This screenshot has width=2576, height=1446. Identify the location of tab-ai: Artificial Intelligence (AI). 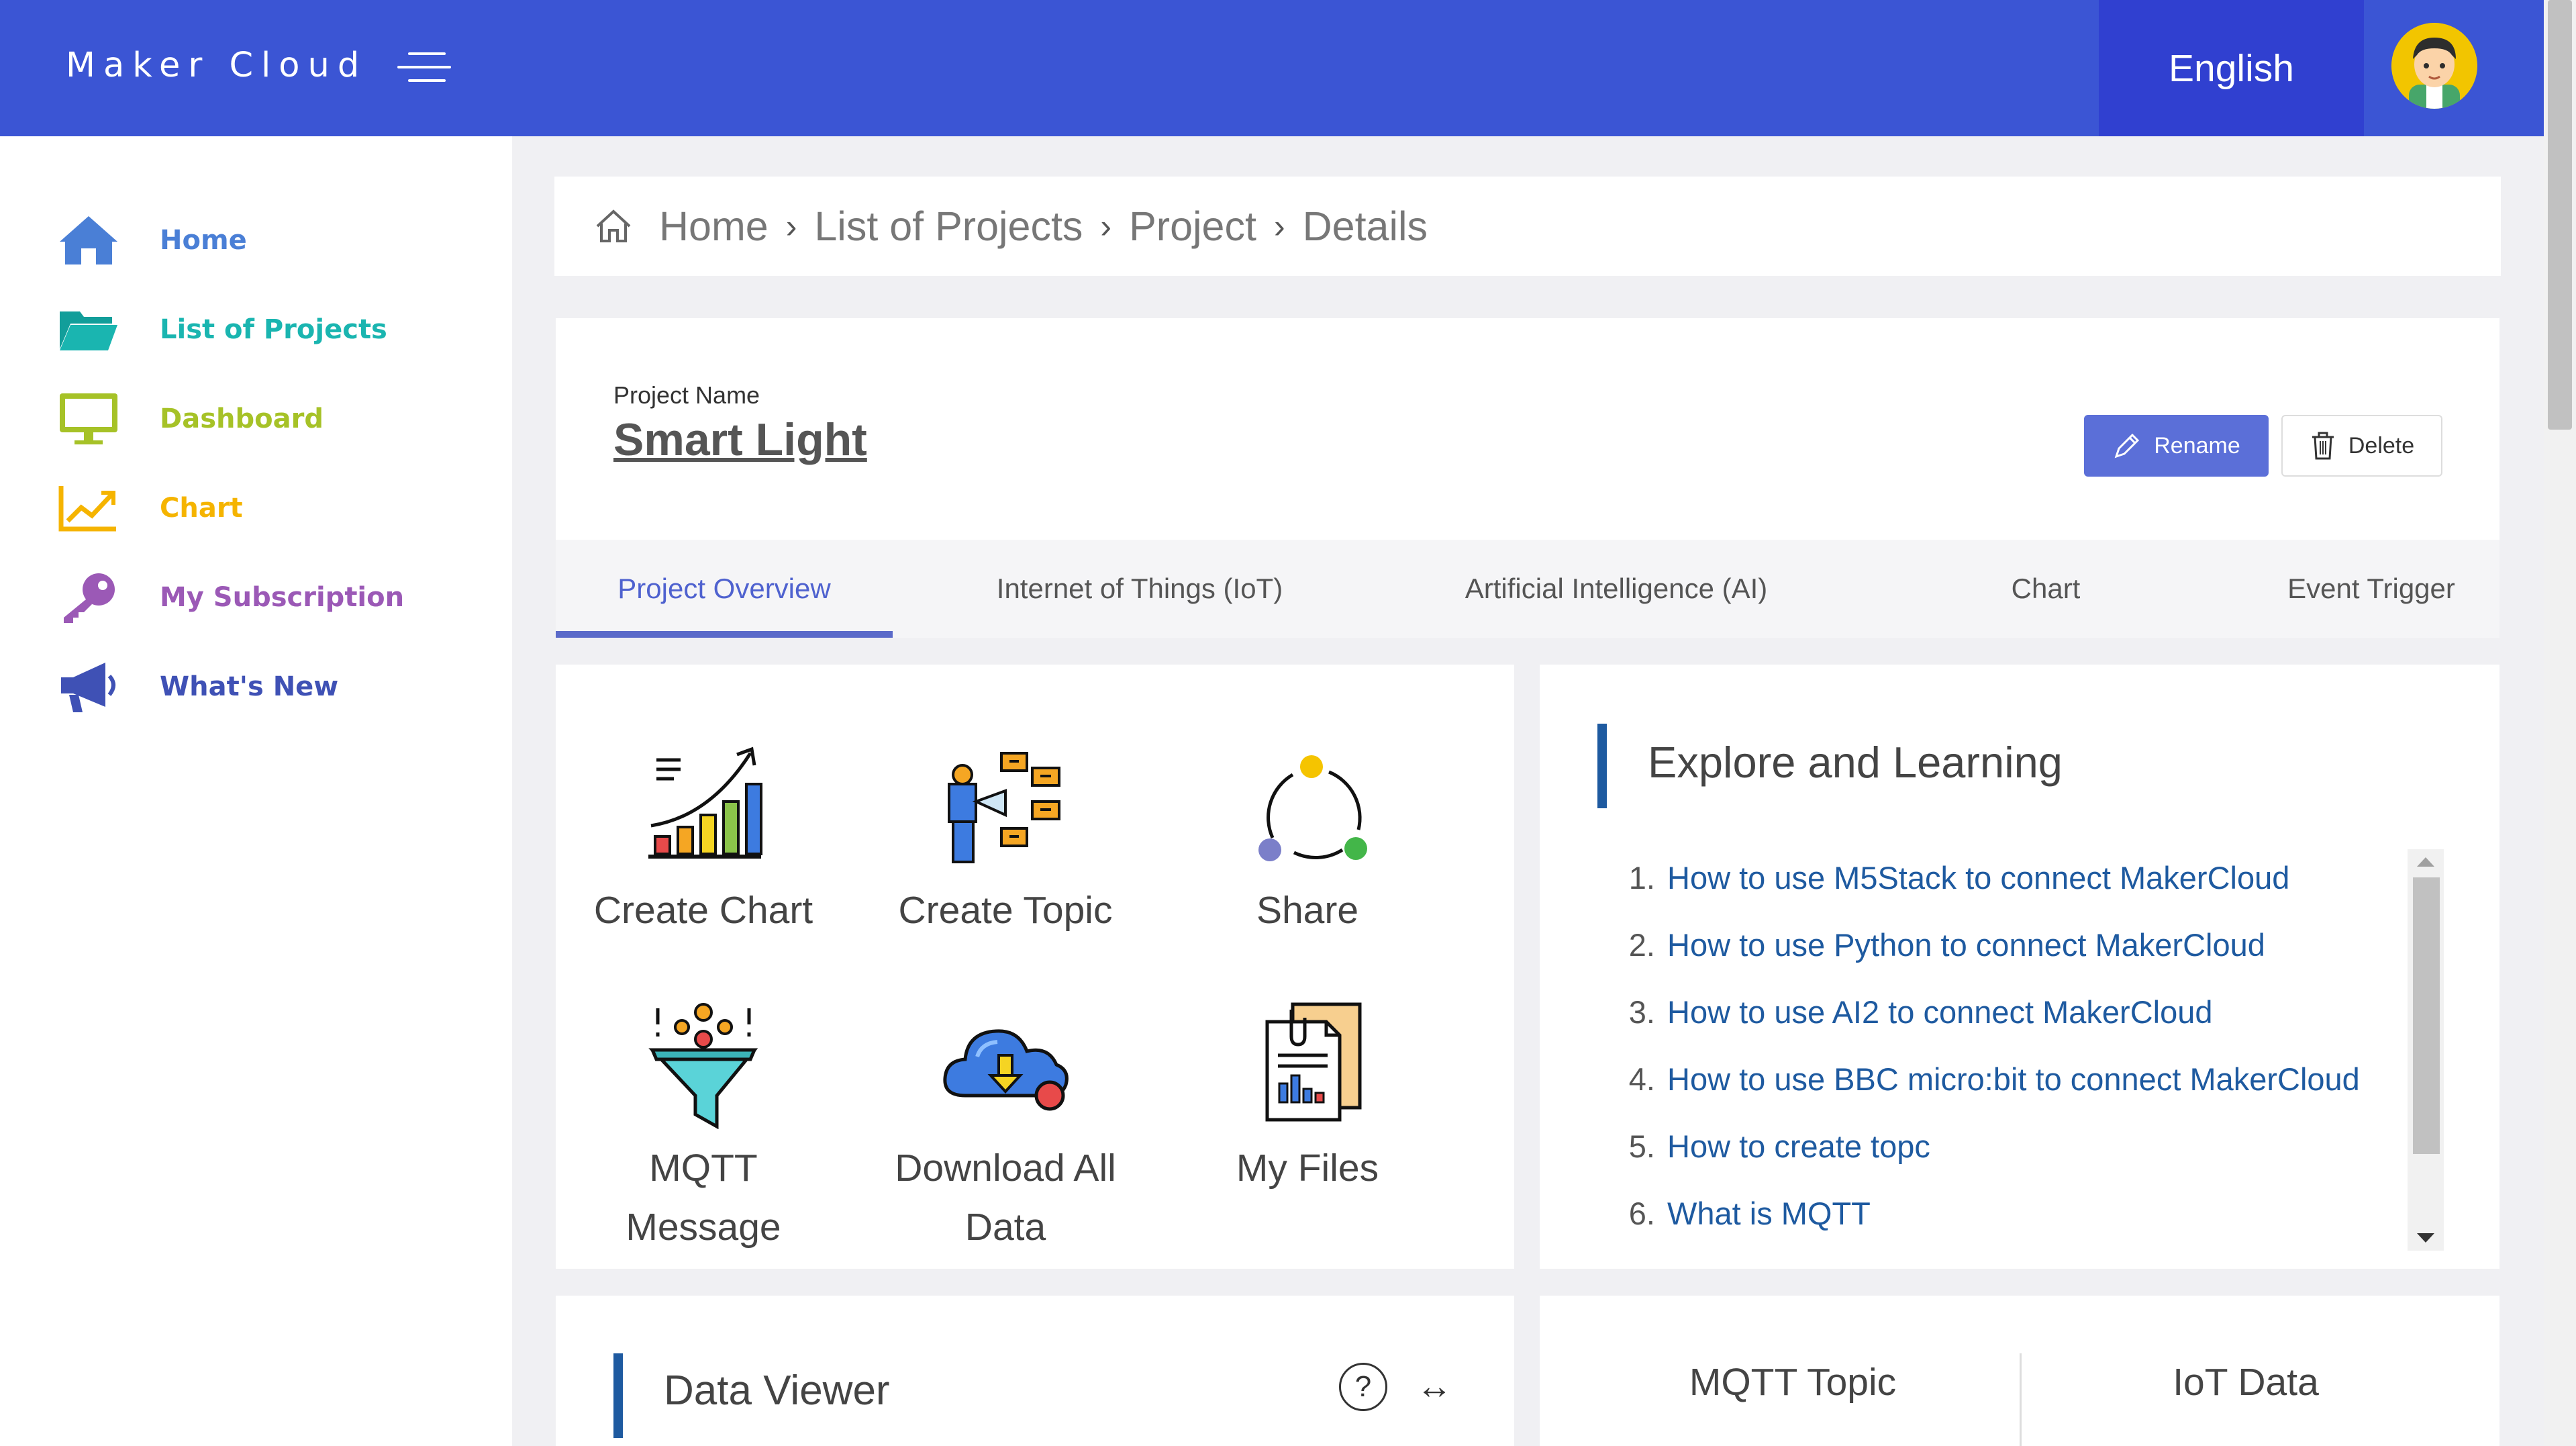
(1616, 589).